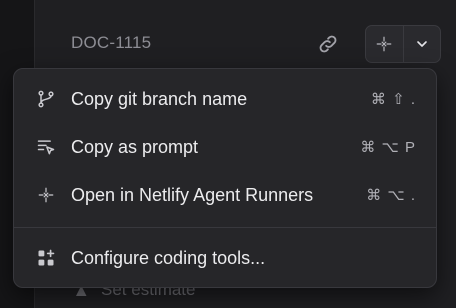 The image size is (456, 308). I want to click on git-branch-icon, so click(46, 99).